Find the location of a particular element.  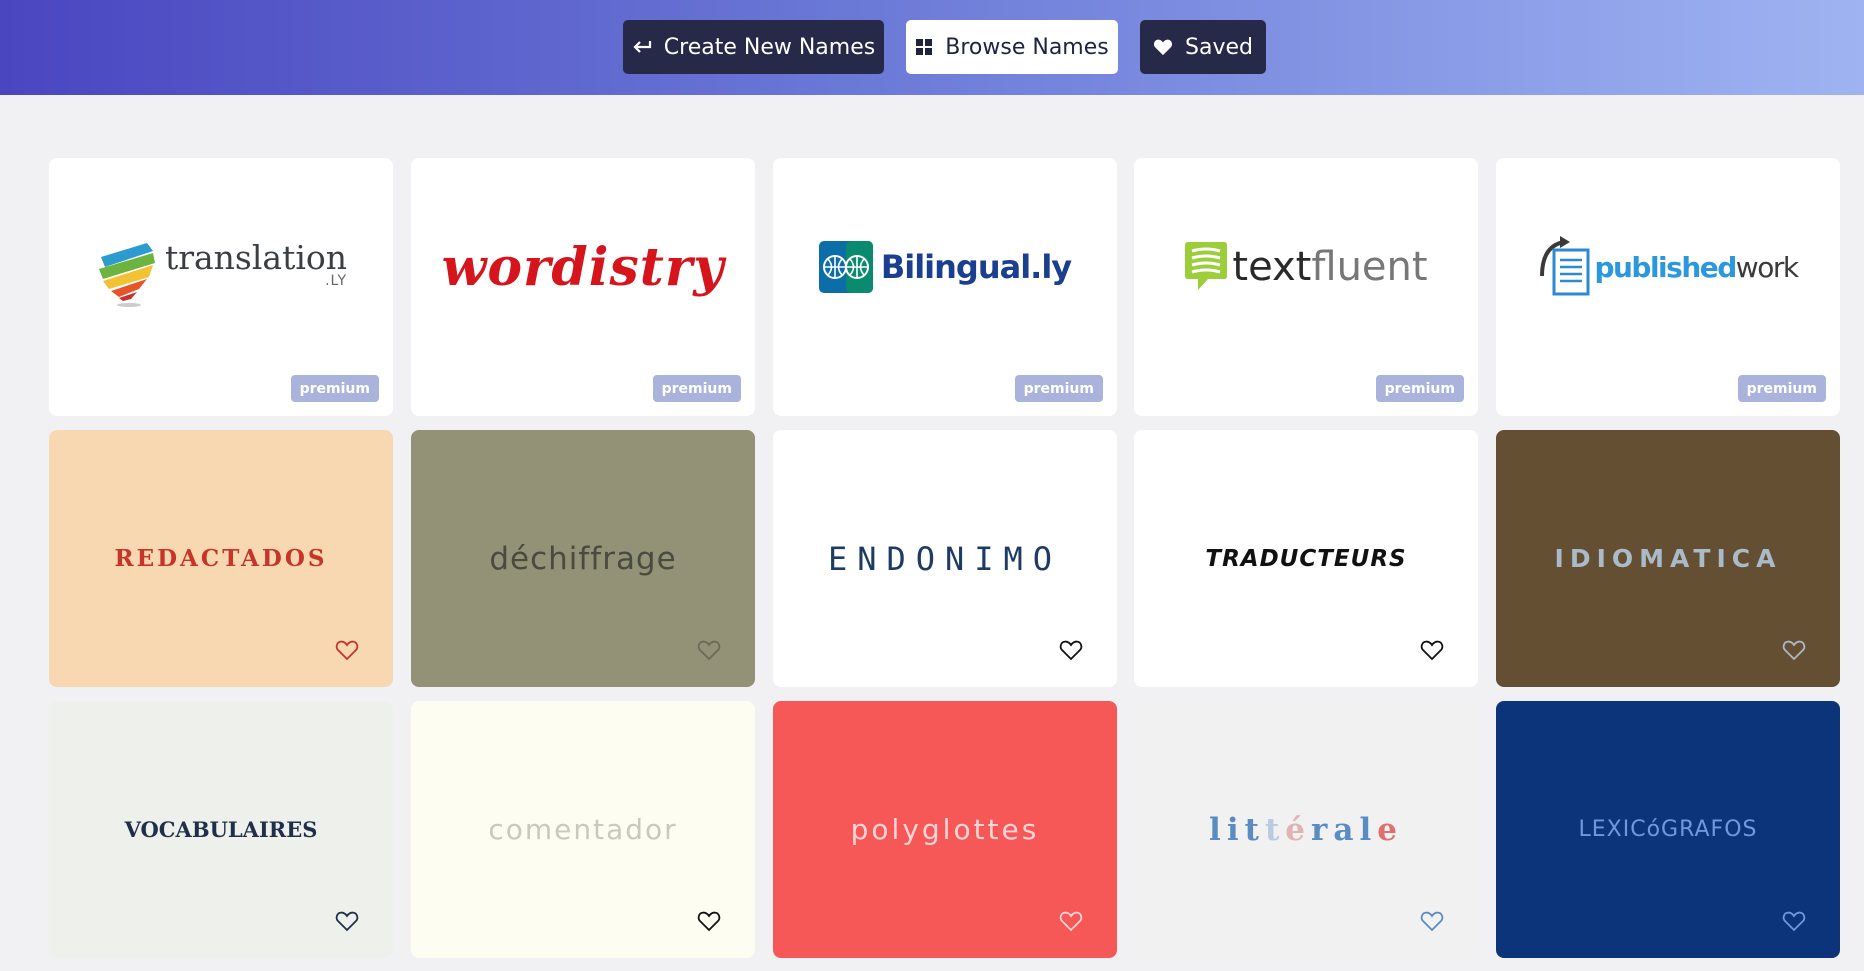

create-new-names-label: Create New Names is located at coordinates (769, 47).